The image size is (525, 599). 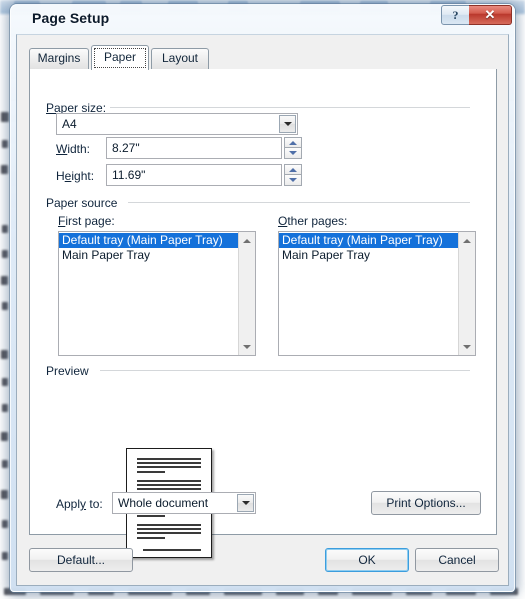 What do you see at coordinates (163, 503) in the screenshot?
I see `apply-to-value: Whole document` at bounding box center [163, 503].